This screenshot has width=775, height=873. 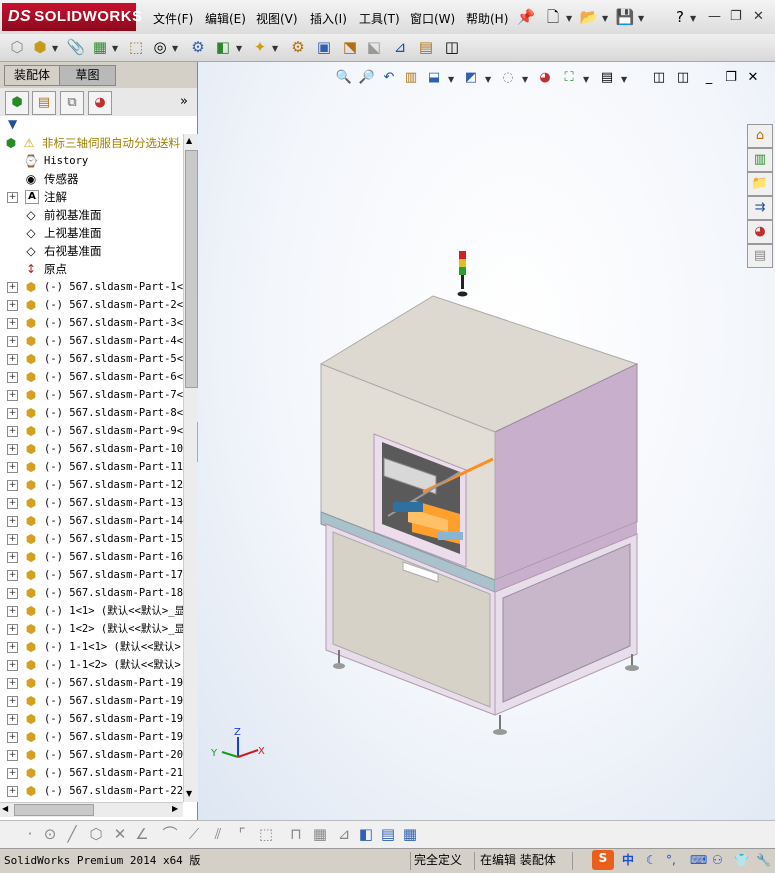 I want to click on relation-icon: ⊿, so click(x=344, y=834).